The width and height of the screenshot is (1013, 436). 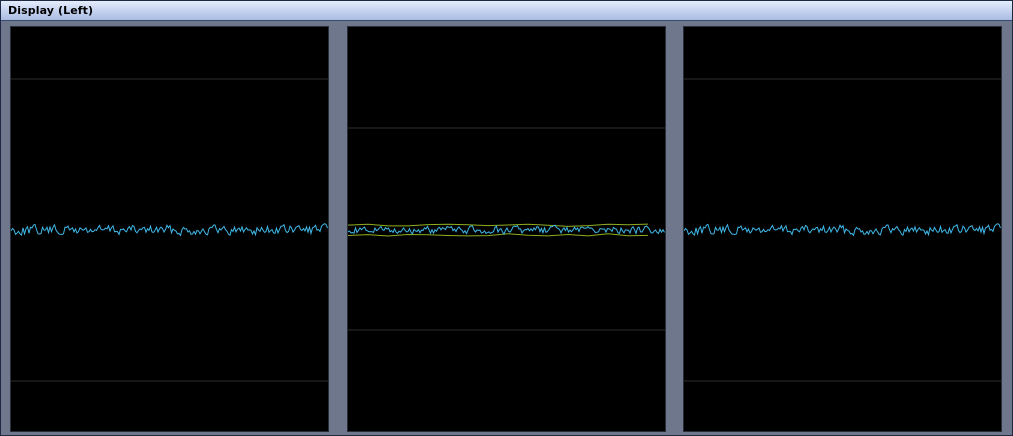 I want to click on window-title: Display (Left), so click(x=51, y=10).